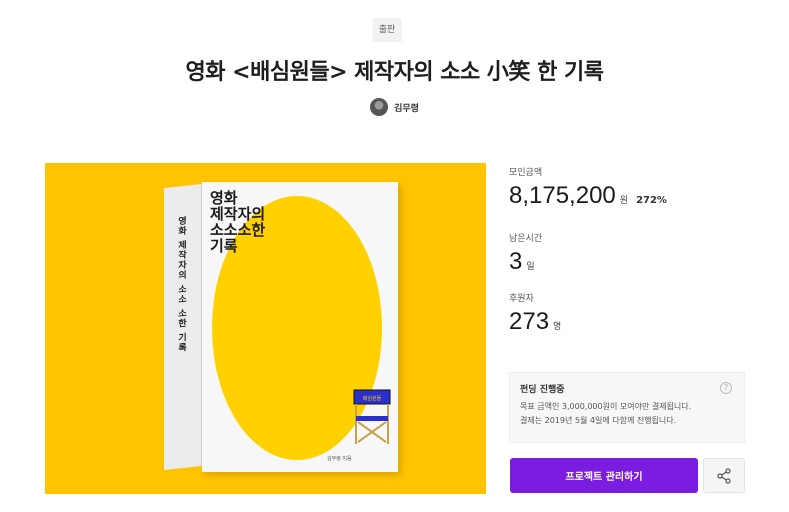  I want to click on book-cover: 영화 제작자의 소소소한 기록 배심원들 김무령 지음, so click(300, 327).